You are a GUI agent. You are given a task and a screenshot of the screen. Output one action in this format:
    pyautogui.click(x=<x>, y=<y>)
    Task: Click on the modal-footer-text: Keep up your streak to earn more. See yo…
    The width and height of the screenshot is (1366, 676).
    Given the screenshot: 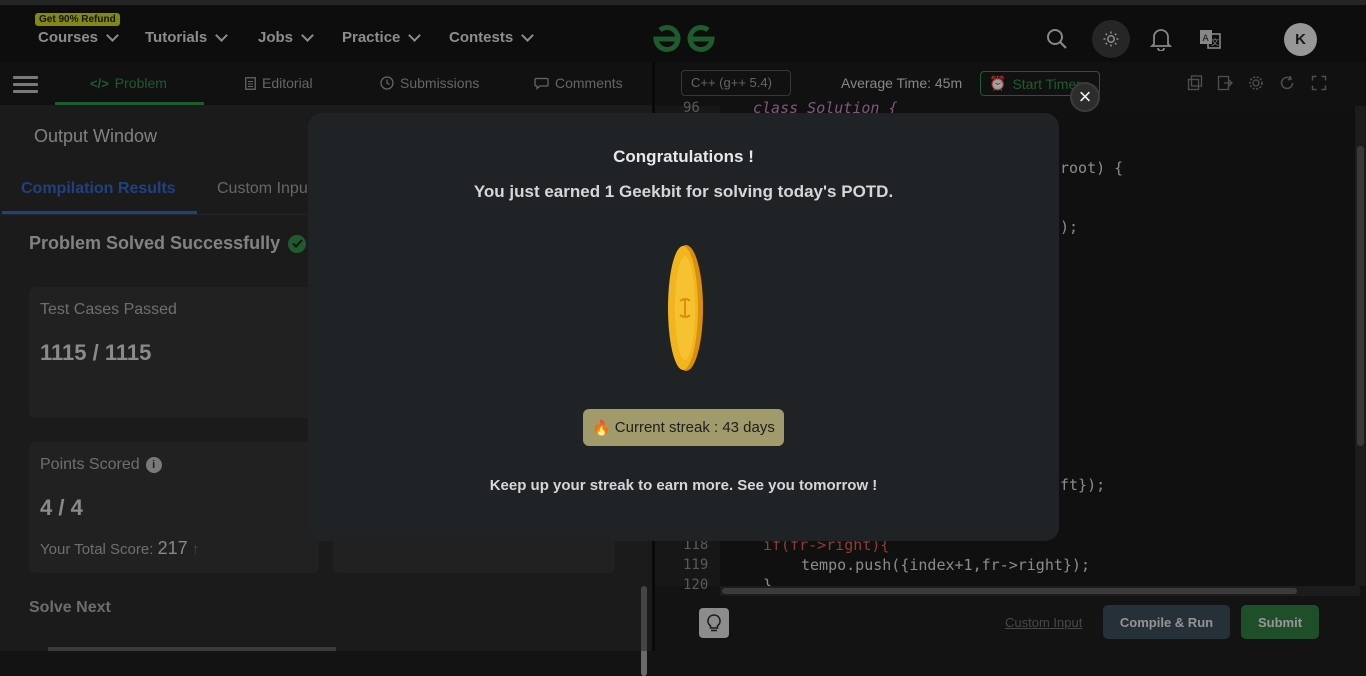 What is the action you would take?
    pyautogui.click(x=683, y=485)
    